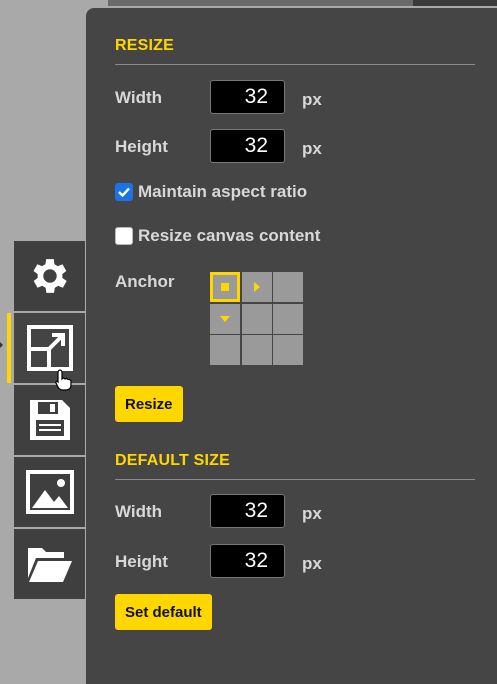  What do you see at coordinates (295, 479) in the screenshot?
I see `default-size-divider` at bounding box center [295, 479].